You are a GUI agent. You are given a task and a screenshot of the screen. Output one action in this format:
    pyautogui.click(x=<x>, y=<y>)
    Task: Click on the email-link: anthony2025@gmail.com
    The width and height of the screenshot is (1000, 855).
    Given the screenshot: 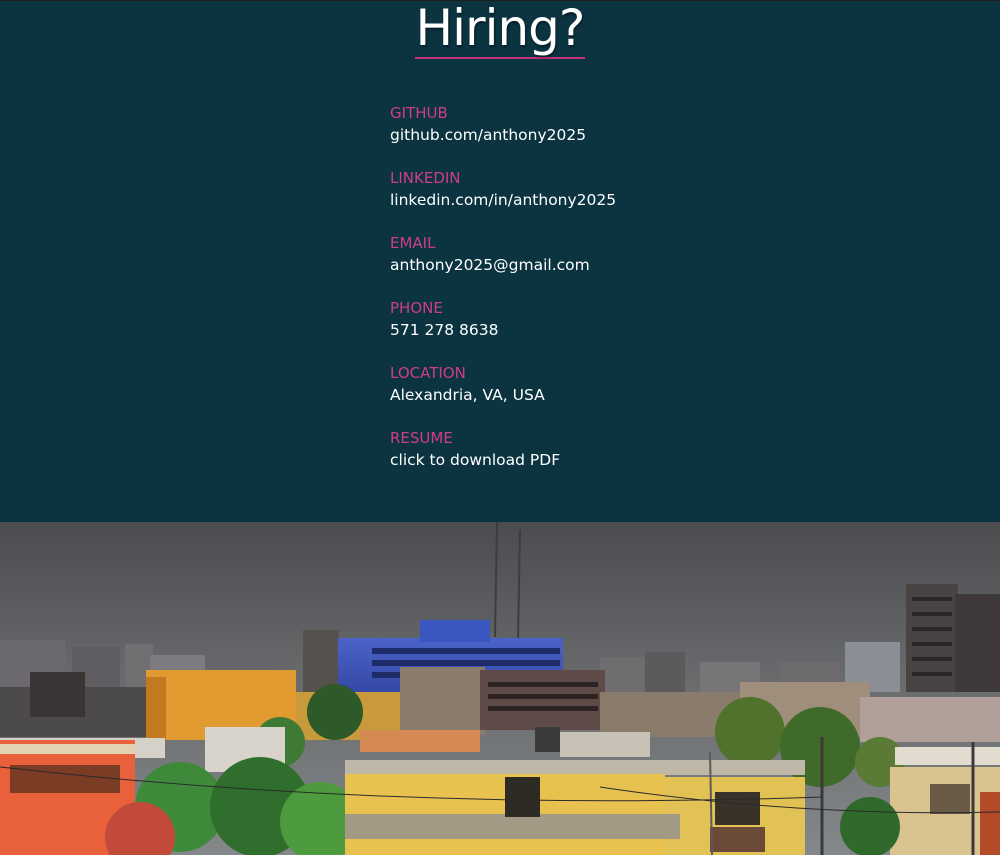 What is the action you would take?
    pyautogui.click(x=590, y=265)
    